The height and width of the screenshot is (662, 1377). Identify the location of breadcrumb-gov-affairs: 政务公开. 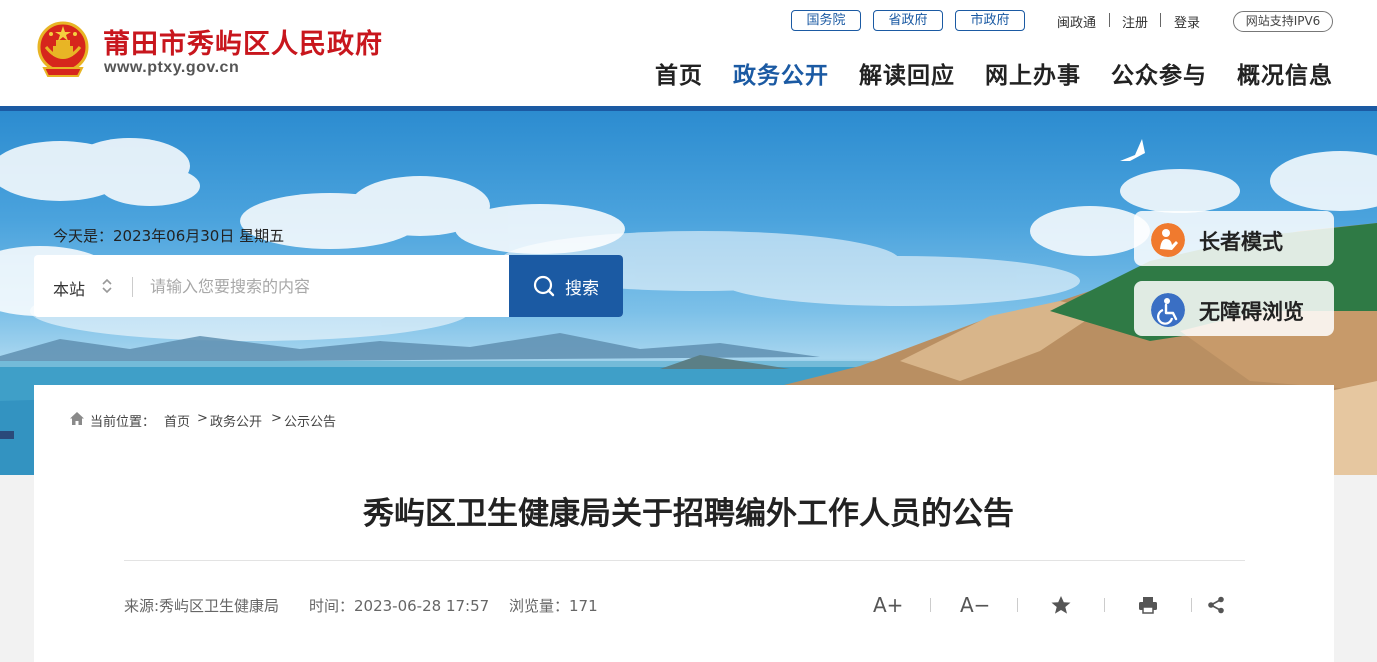
(236, 420).